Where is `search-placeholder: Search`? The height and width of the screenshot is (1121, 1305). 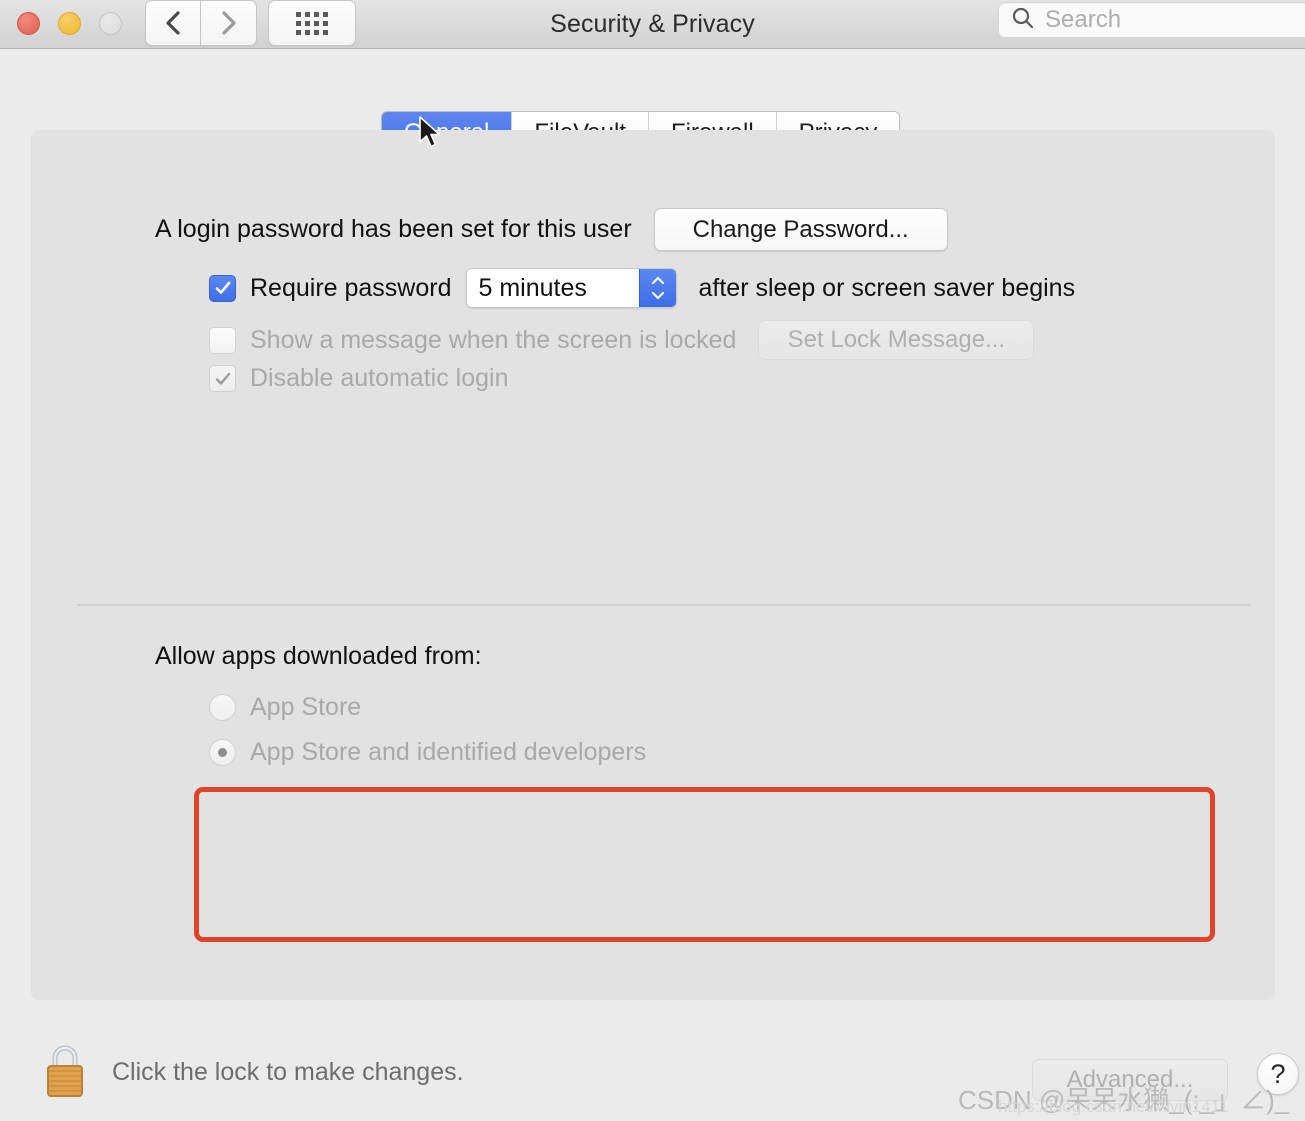
search-placeholder: Search is located at coordinates (1083, 19).